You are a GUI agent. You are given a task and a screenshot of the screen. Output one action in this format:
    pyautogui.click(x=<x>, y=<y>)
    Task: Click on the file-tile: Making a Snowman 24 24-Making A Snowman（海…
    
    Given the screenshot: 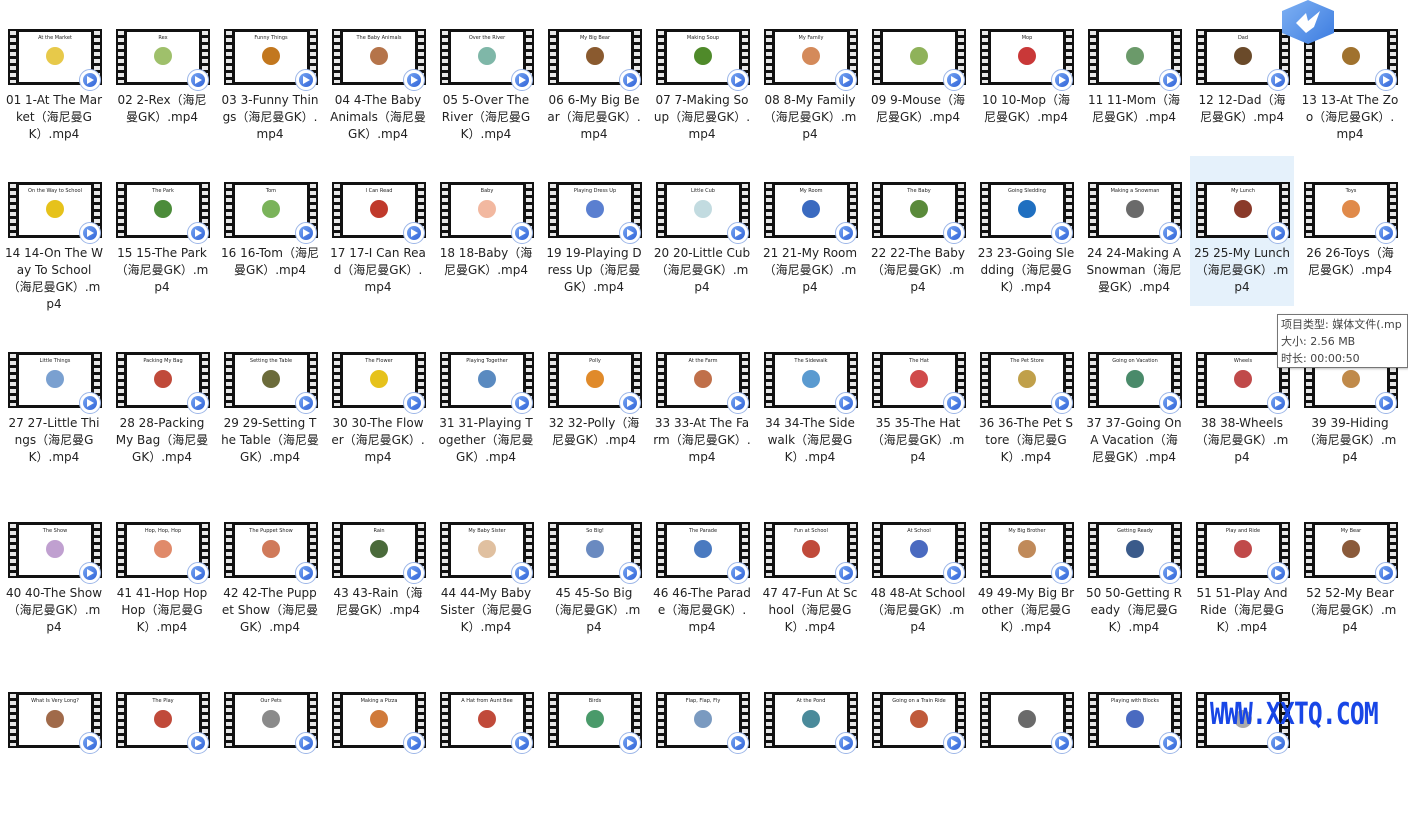 What is the action you would take?
    pyautogui.click(x=1134, y=231)
    